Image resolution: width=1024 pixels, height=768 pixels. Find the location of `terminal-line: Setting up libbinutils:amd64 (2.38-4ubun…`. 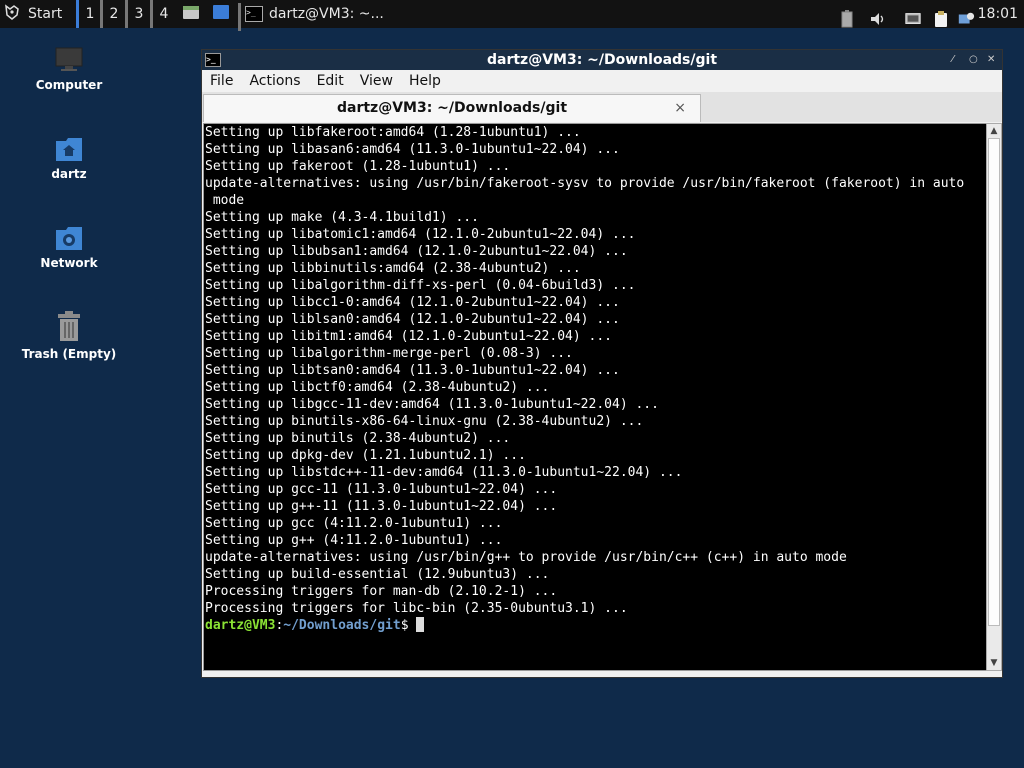

terminal-line: Setting up libbinutils:amd64 (2.38-4ubun… is located at coordinates (393, 268).